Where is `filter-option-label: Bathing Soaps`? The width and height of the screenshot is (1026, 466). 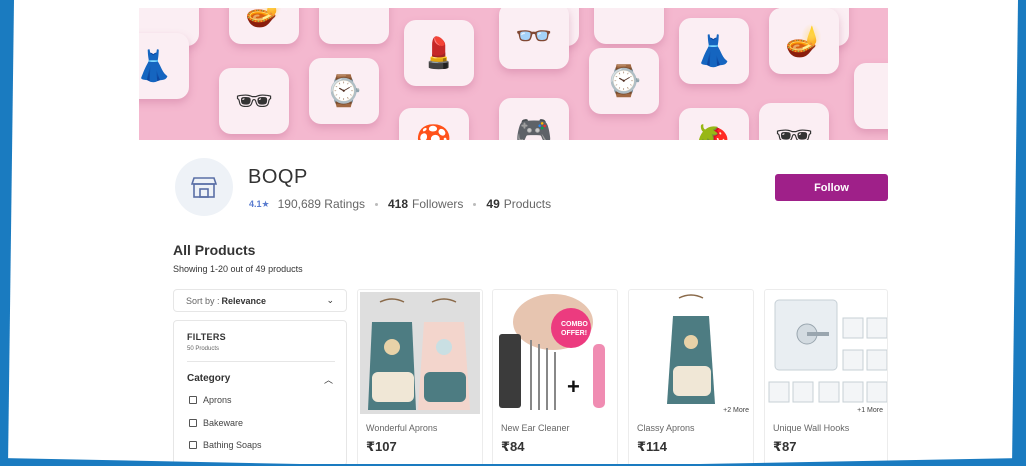
filter-option-label: Bathing Soaps is located at coordinates (232, 445).